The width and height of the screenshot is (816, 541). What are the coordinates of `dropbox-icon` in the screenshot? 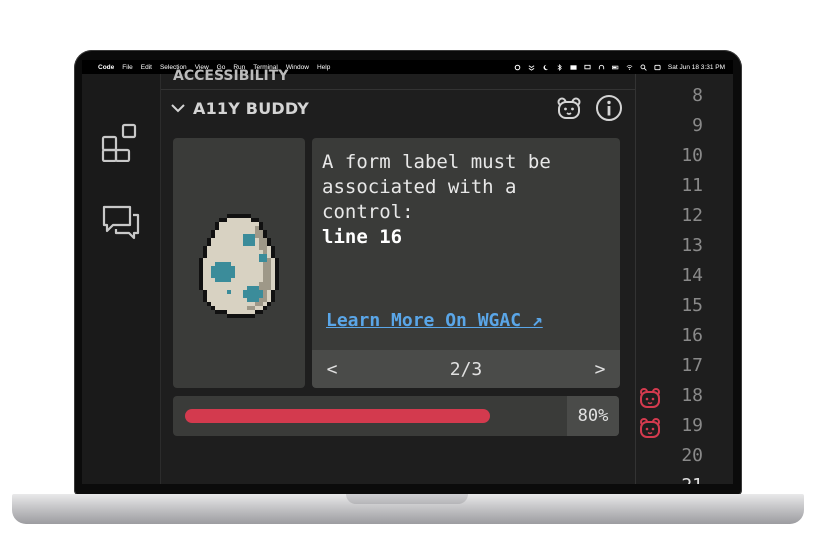 It's located at (531, 67).